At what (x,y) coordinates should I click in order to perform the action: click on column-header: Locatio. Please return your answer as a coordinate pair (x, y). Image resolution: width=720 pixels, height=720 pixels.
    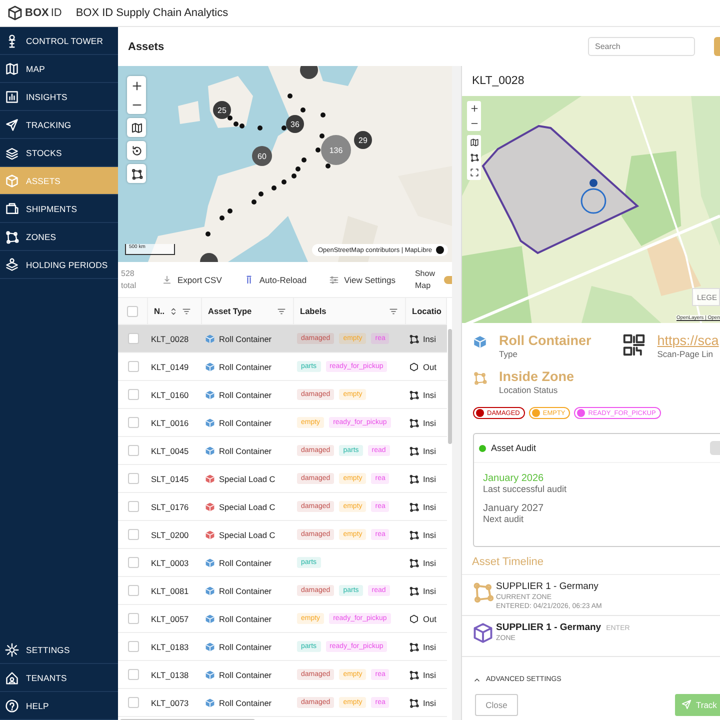
    Looking at the image, I should click on (427, 311).